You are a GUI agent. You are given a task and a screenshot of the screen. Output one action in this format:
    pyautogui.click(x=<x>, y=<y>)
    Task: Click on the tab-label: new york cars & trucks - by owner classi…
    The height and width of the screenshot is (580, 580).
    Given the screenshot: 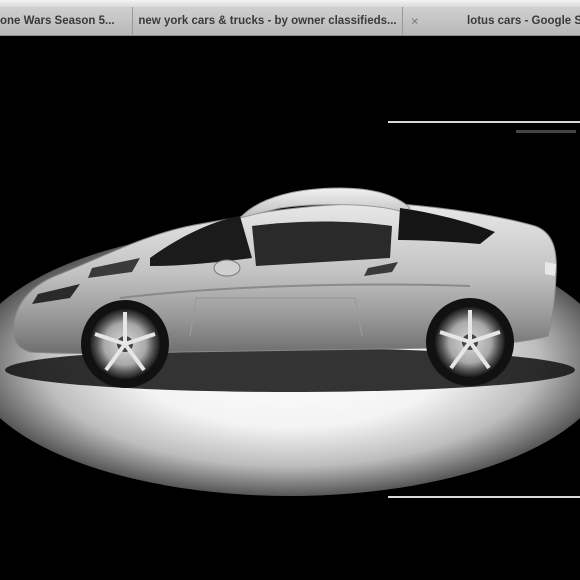 What is the action you would take?
    pyautogui.click(x=267, y=21)
    